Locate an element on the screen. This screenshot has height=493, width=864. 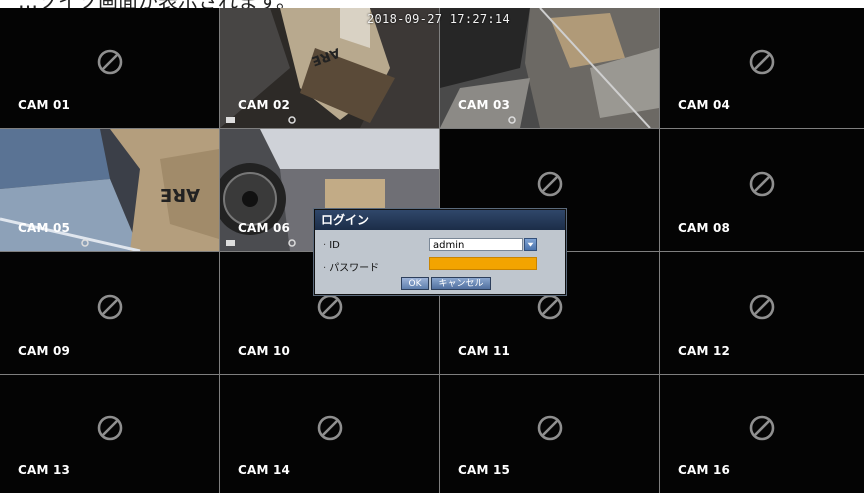
camera-tile-09: CAM 09 is located at coordinates (109, 313).